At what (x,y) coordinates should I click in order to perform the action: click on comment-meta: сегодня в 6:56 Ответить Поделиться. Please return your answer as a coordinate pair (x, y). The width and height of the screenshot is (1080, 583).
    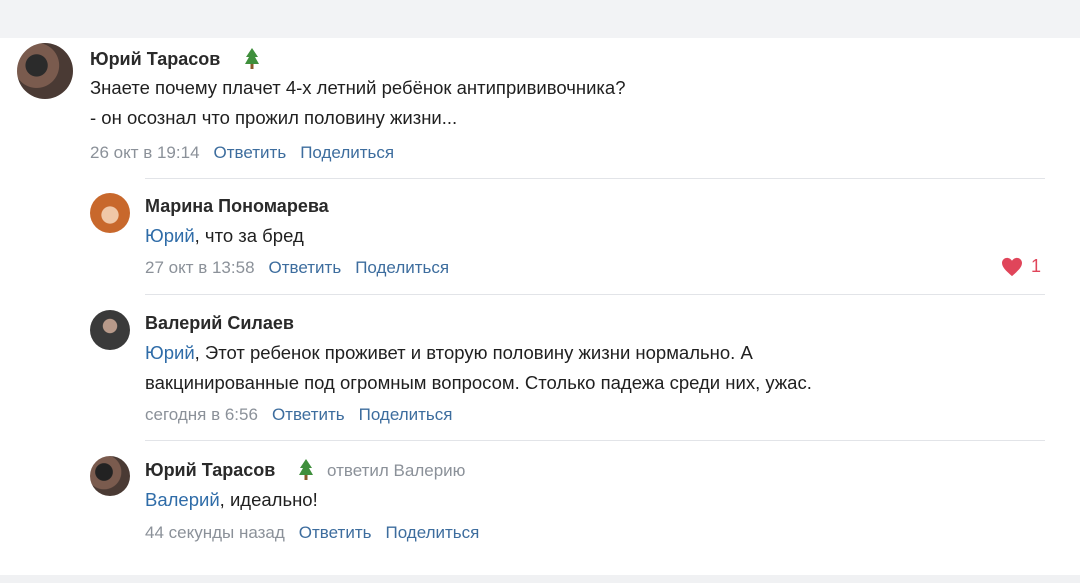
    Looking at the image, I should click on (299, 415).